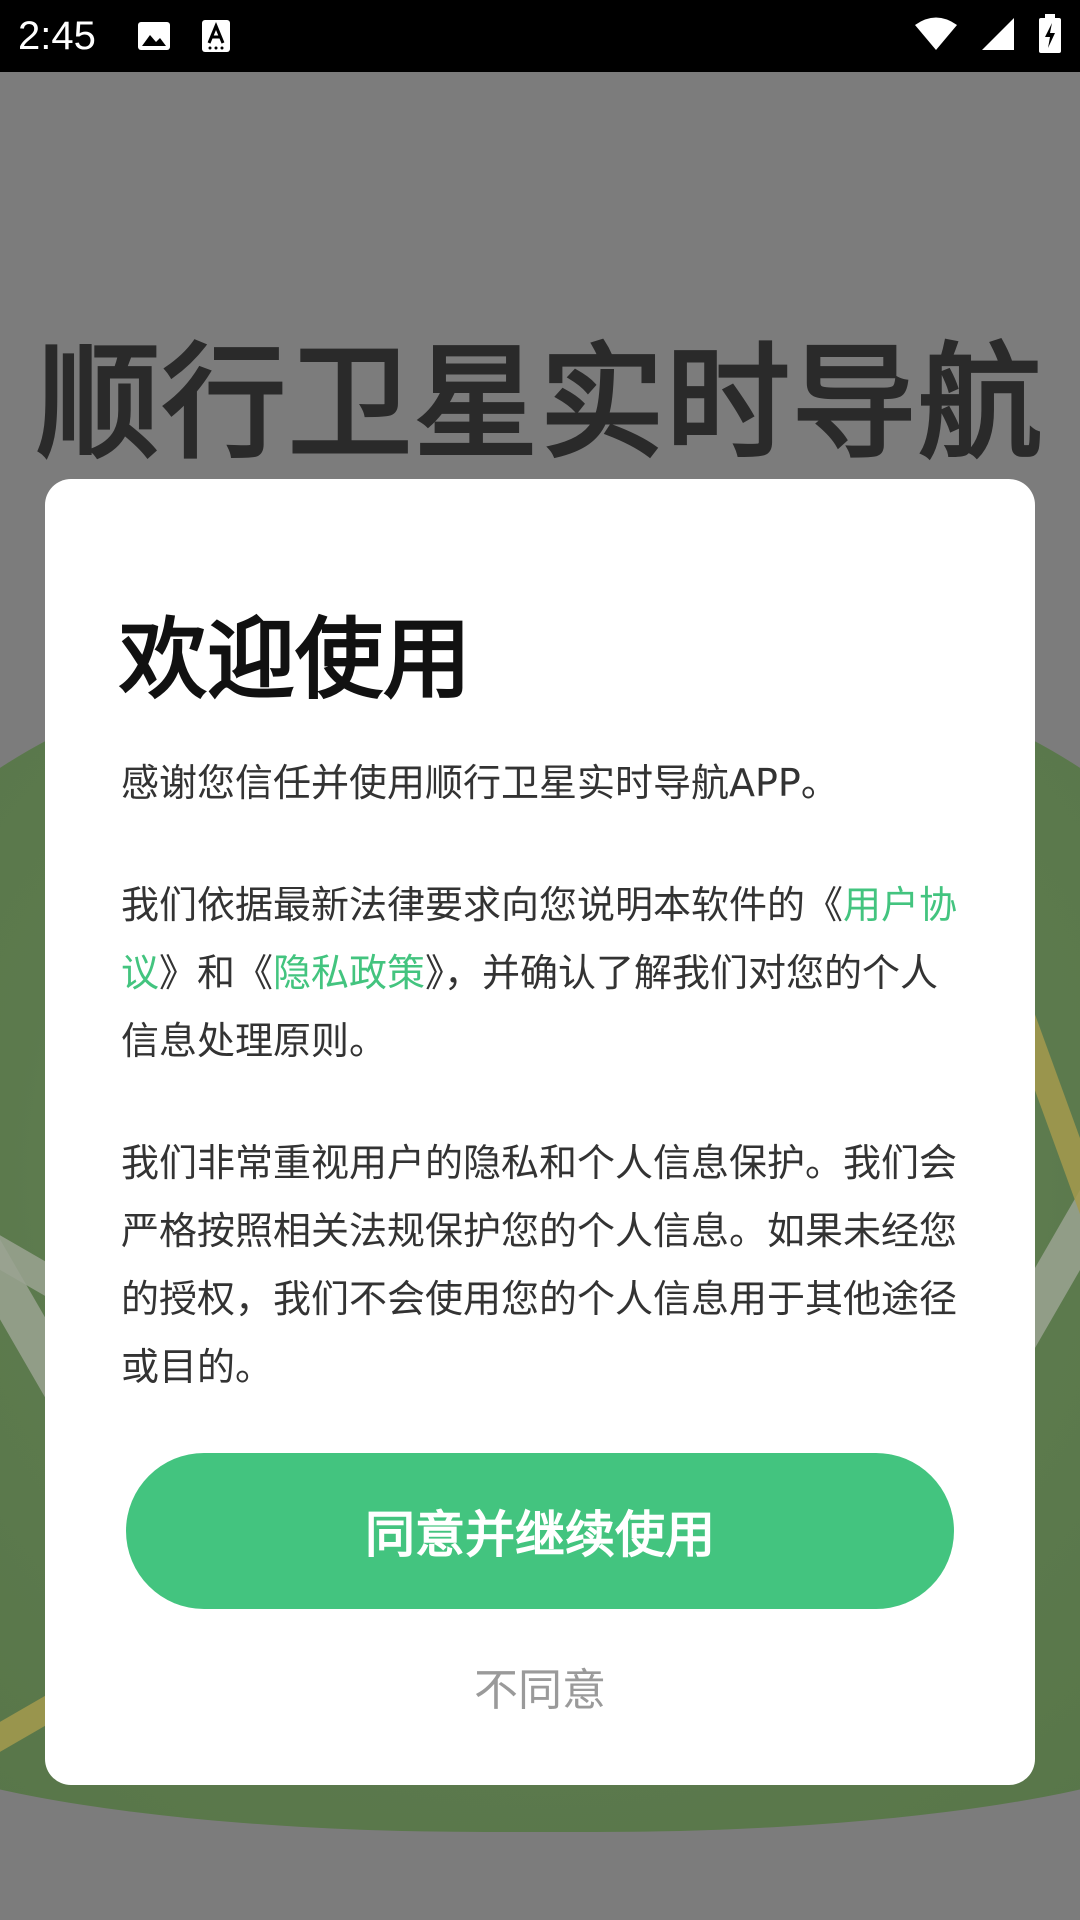 This screenshot has height=1920, width=1080. Describe the element at coordinates (998, 36) in the screenshot. I see `signal-icon` at that location.